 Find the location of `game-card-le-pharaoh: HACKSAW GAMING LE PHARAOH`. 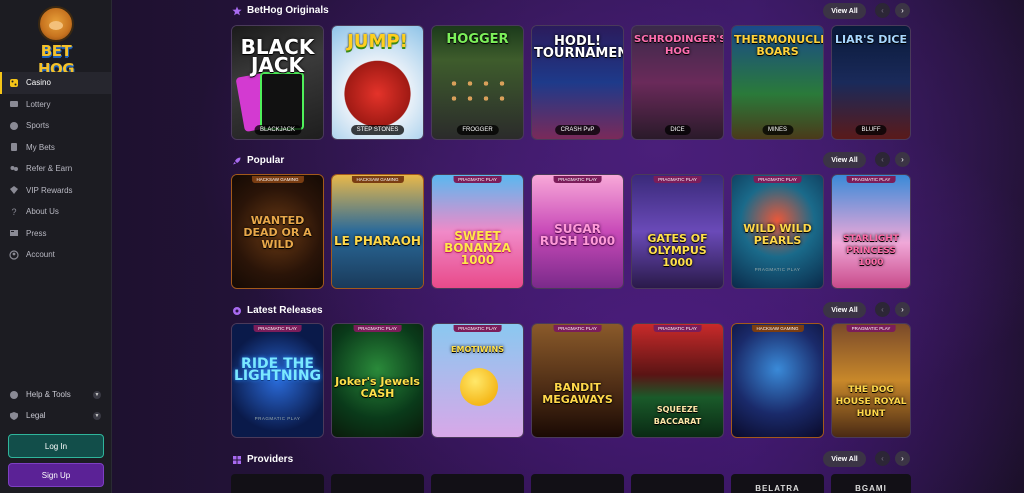

game-card-le-pharaoh: HACKSAW GAMING LE PHARAOH is located at coordinates (377, 231).